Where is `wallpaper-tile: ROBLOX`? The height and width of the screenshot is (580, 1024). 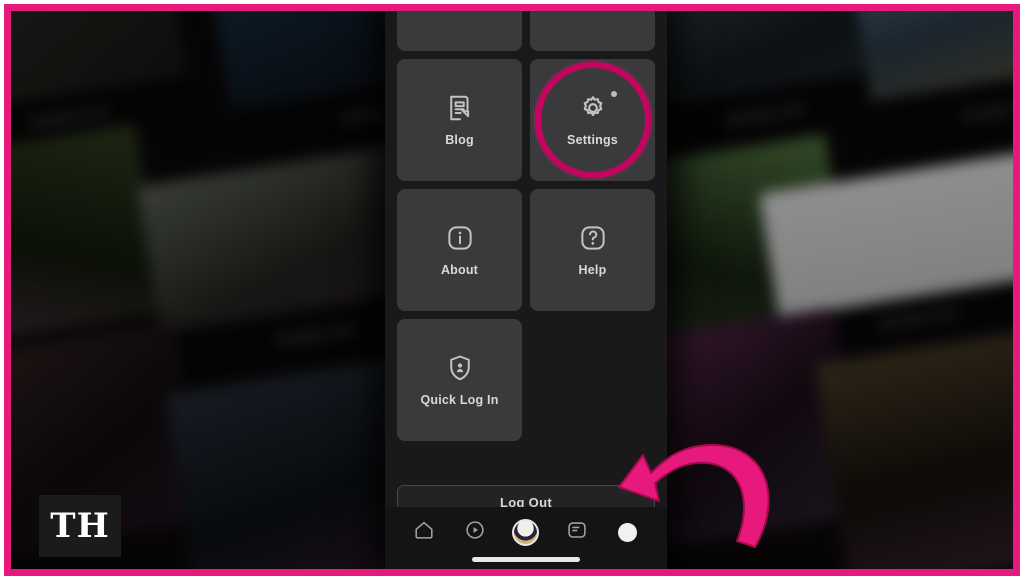
wallpaper-tile: ROBLOX is located at coordinates (928, 85).